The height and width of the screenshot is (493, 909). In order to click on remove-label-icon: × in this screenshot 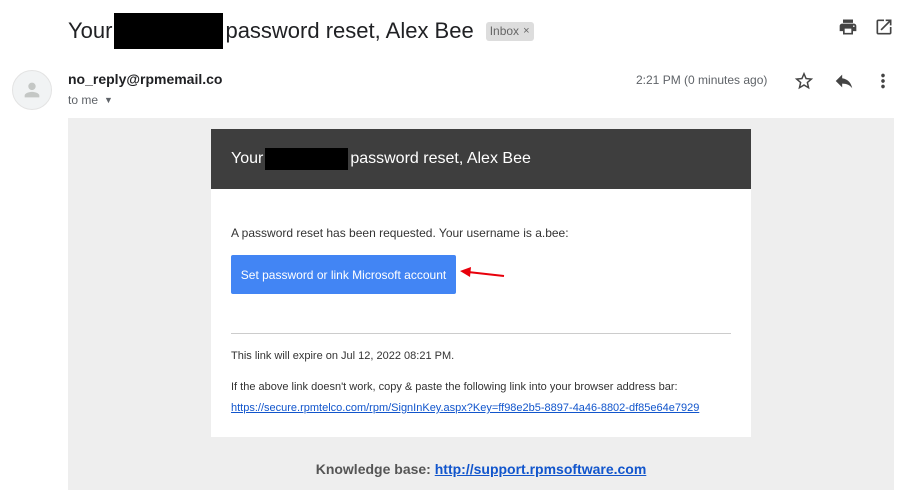, I will do `click(526, 31)`.